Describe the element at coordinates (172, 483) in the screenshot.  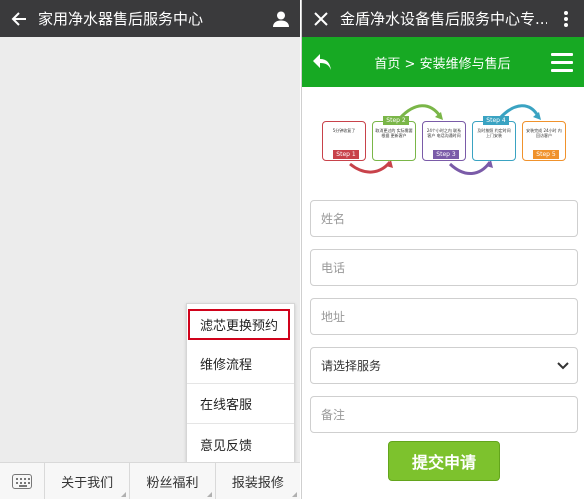
I see `menu-tab-label: 粉丝福利` at that location.